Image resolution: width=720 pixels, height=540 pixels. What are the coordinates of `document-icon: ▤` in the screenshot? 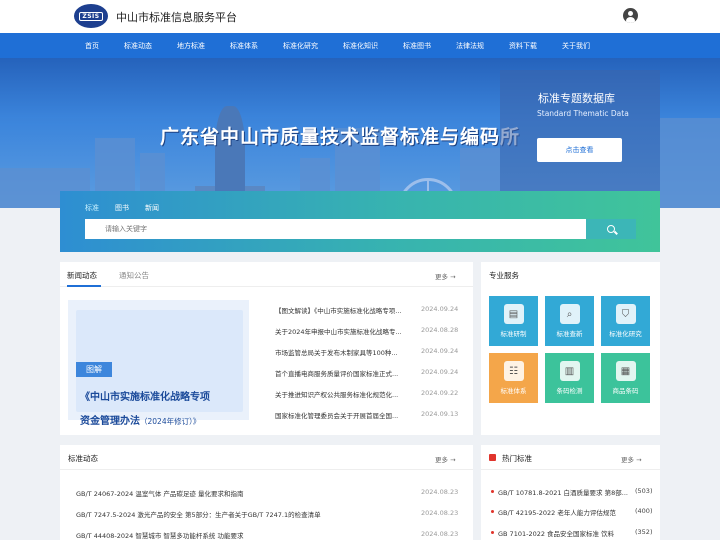 It's located at (513, 314).